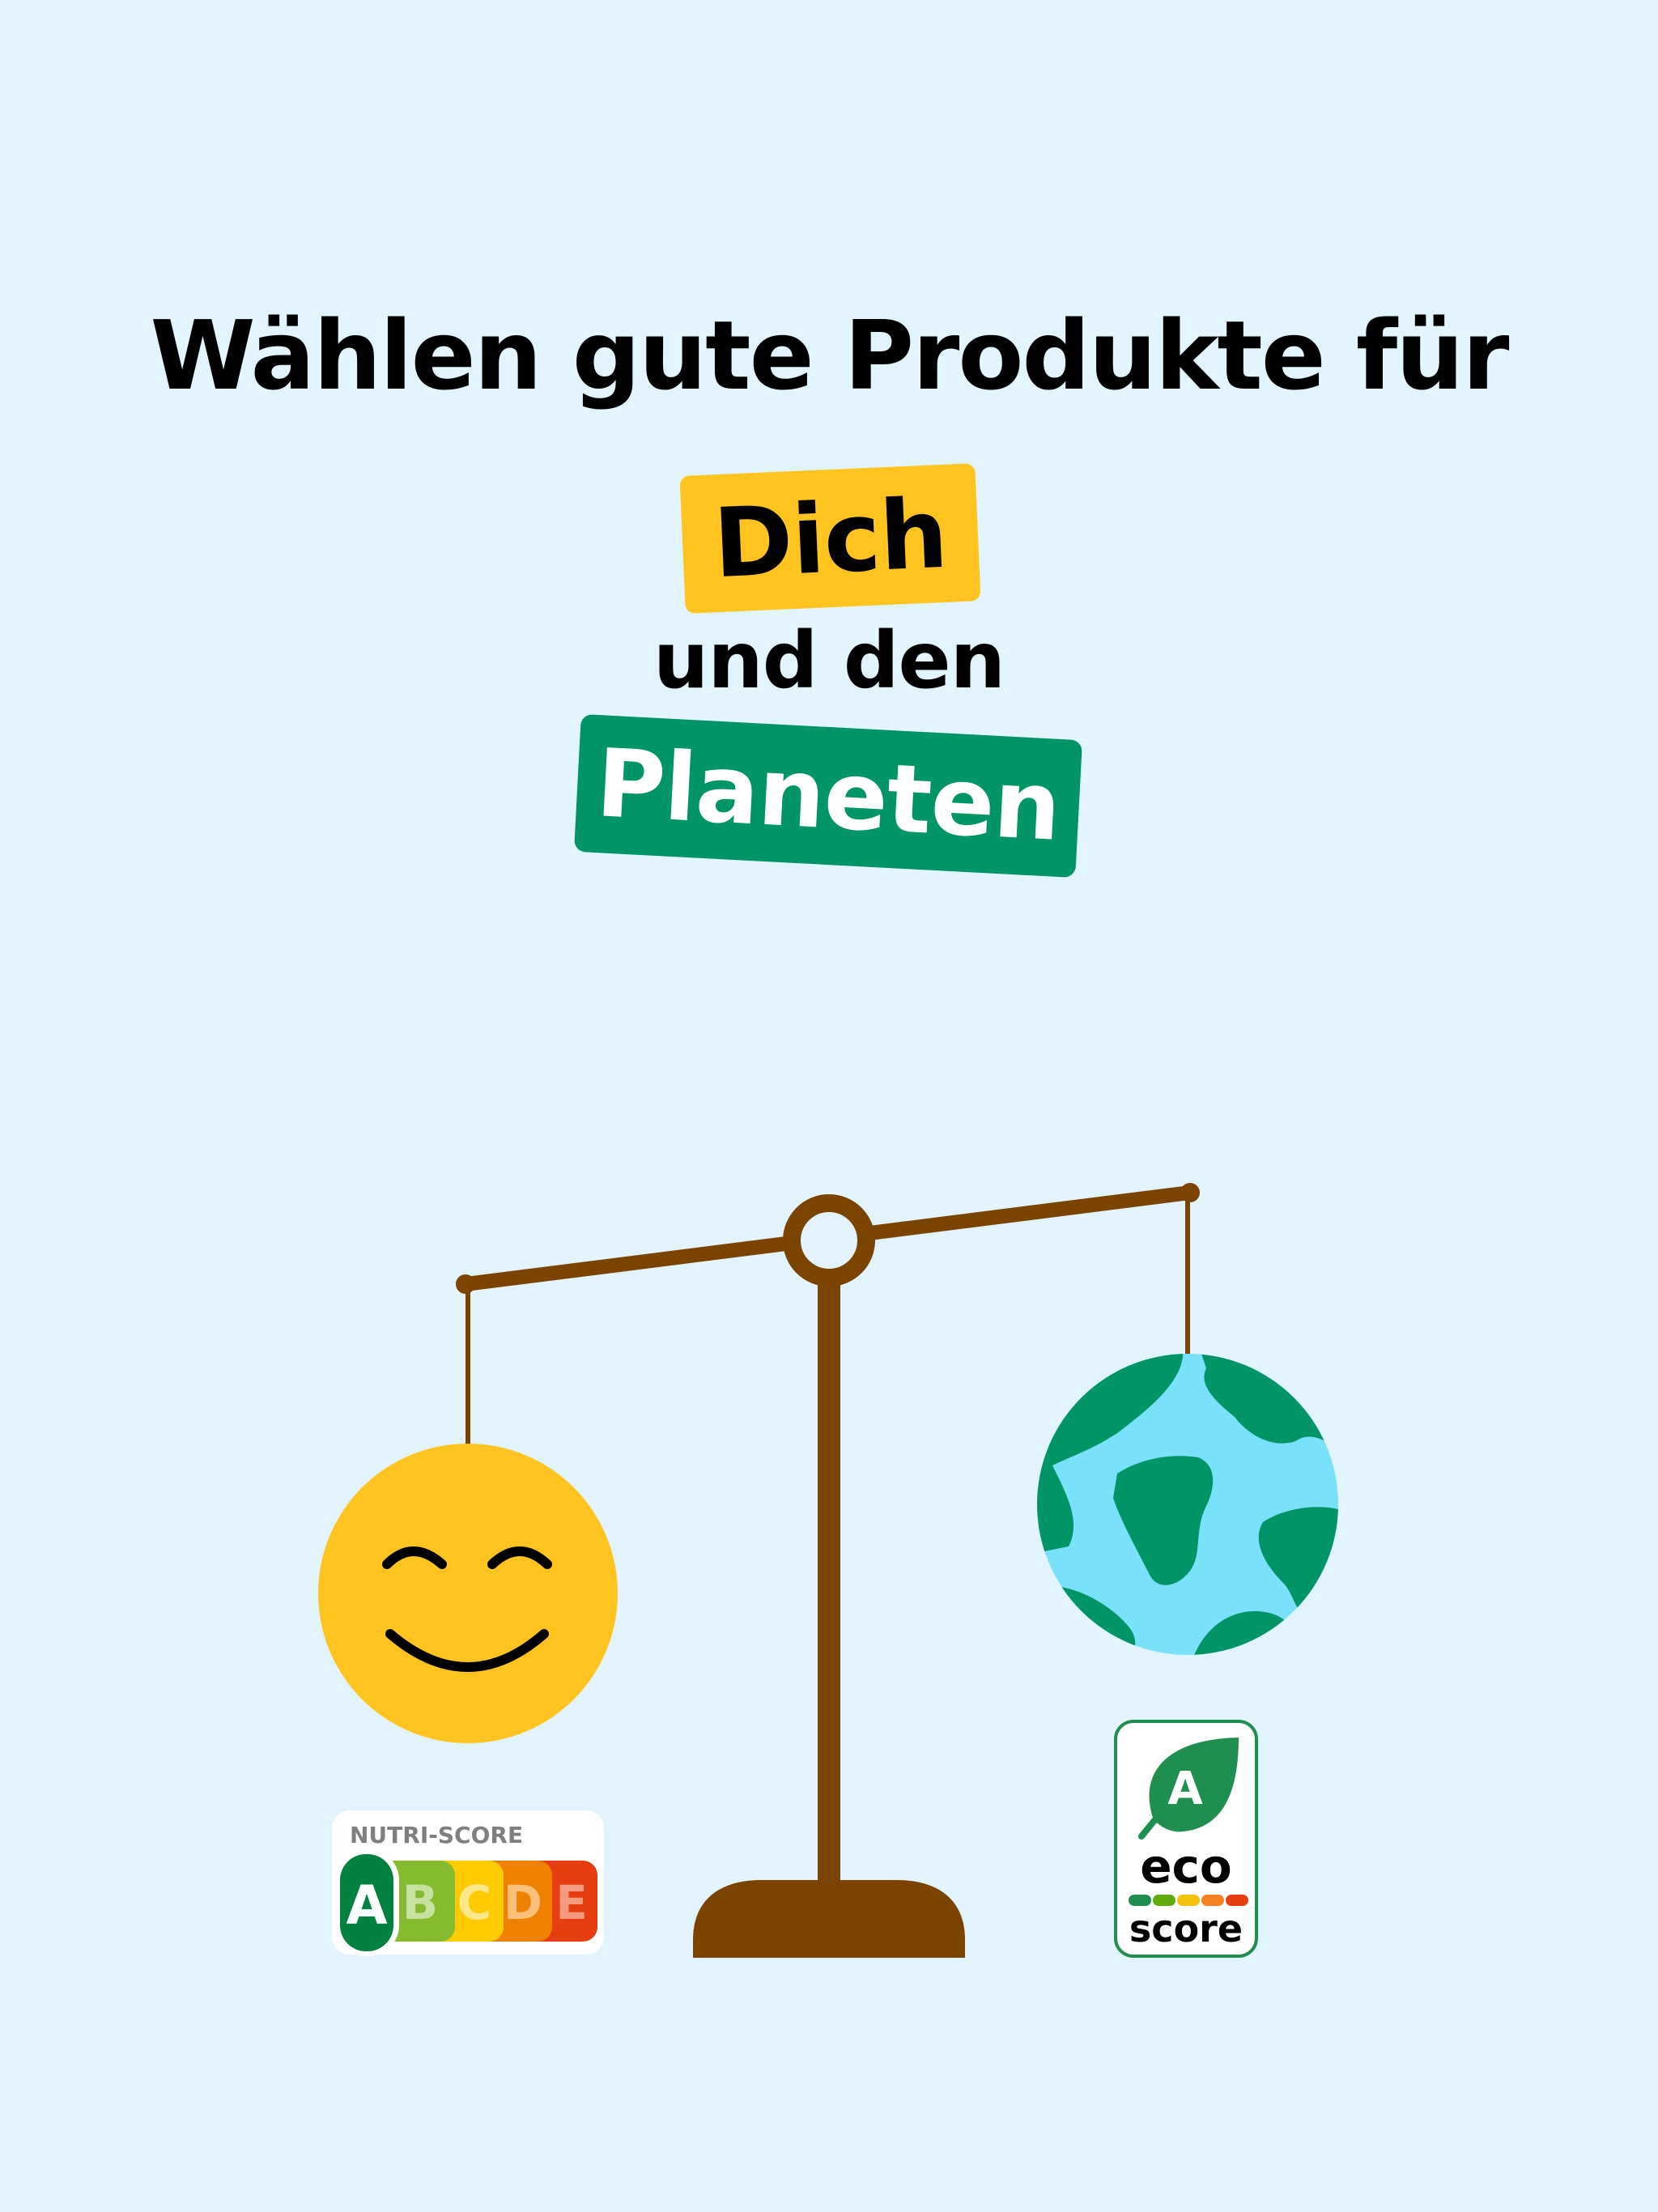 The width and height of the screenshot is (1658, 2212). What do you see at coordinates (474, 1903) in the screenshot?
I see `nutri-grade-c: C` at bounding box center [474, 1903].